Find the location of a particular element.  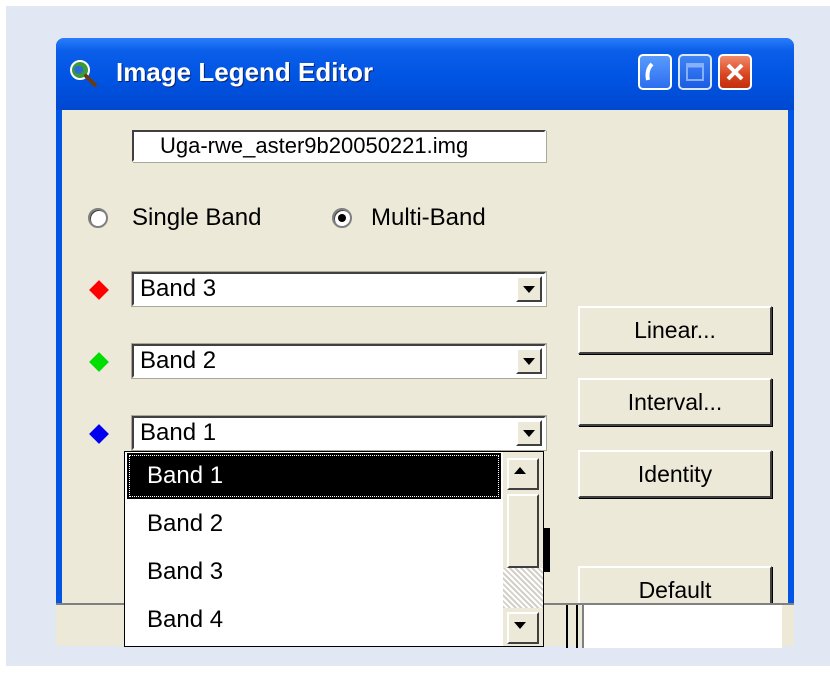

blue-band-select: Band 1 is located at coordinates (339, 433).